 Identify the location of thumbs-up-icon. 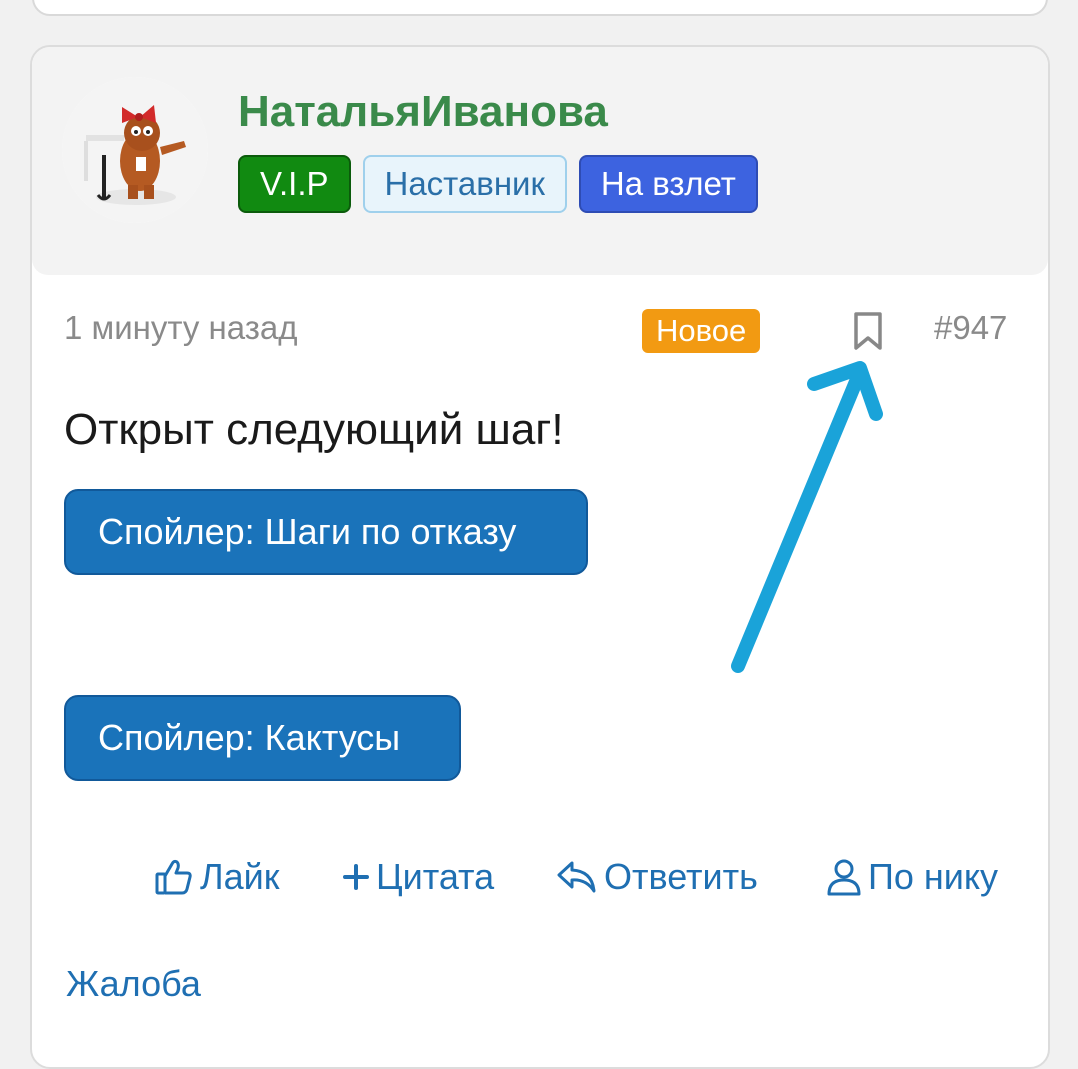
(173, 877).